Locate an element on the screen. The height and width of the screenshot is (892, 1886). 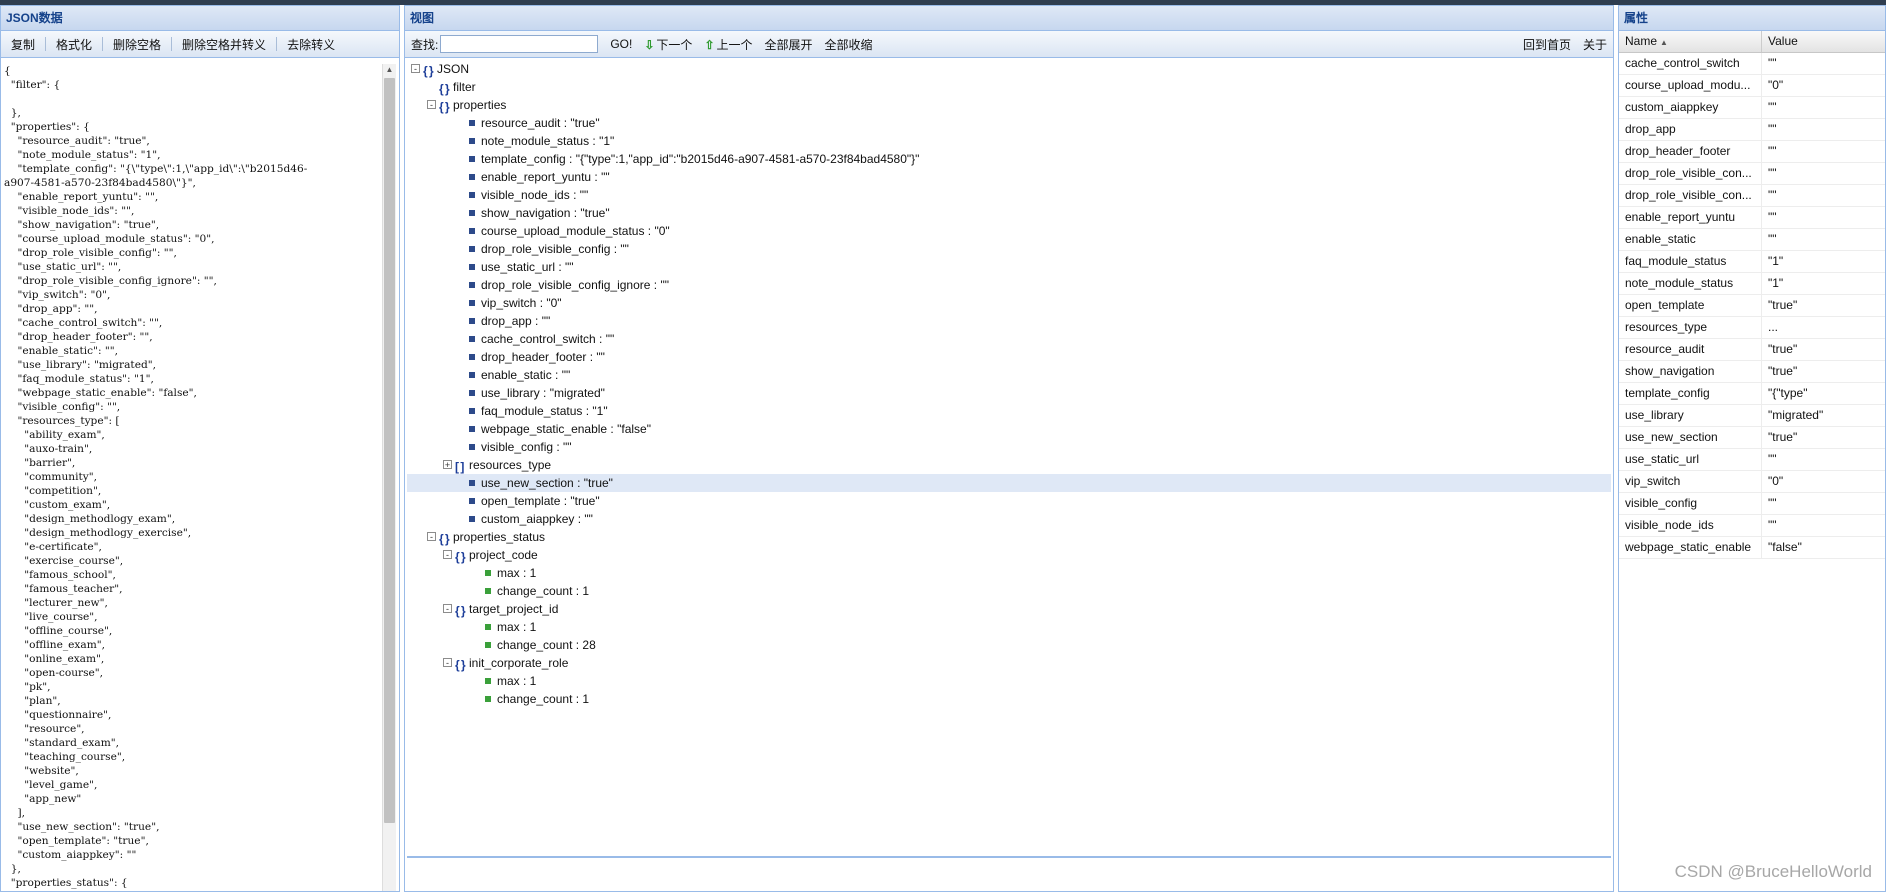
property-row: enable_static "" is located at coordinates (1752, 240).